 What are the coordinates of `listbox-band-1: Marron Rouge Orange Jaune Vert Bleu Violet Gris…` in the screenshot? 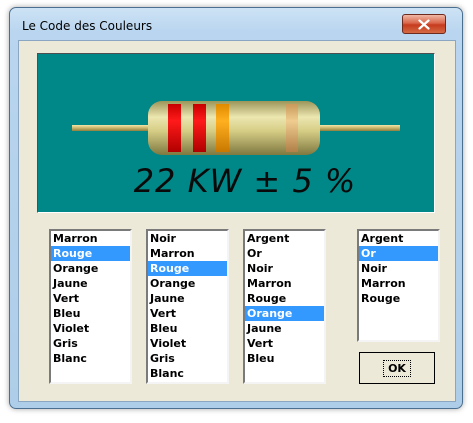 It's located at (90, 306).